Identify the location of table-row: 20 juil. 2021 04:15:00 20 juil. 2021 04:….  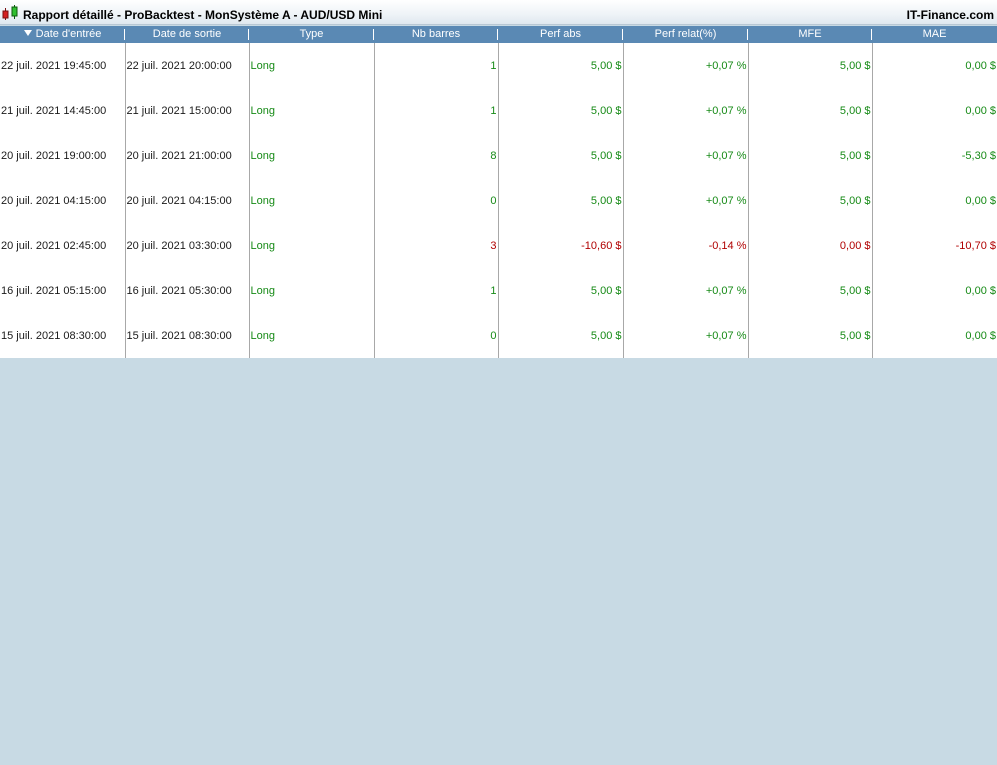
(498, 200).